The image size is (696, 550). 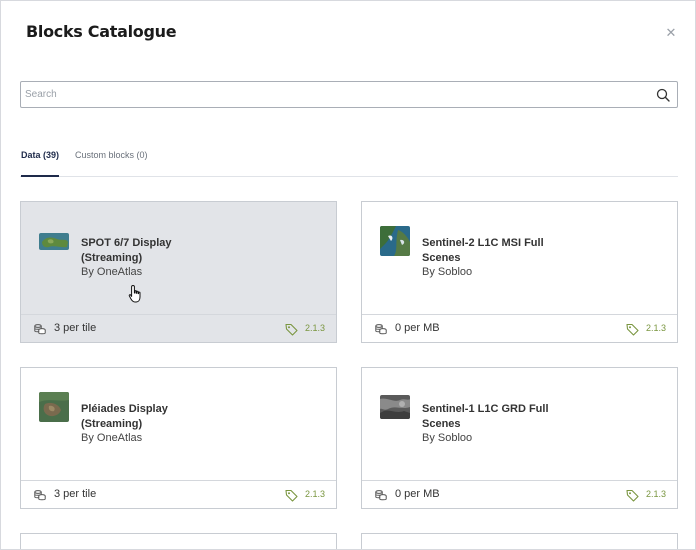 I want to click on block-name: Sentinel-1 L1C GRD Full Scenes, so click(x=485, y=416).